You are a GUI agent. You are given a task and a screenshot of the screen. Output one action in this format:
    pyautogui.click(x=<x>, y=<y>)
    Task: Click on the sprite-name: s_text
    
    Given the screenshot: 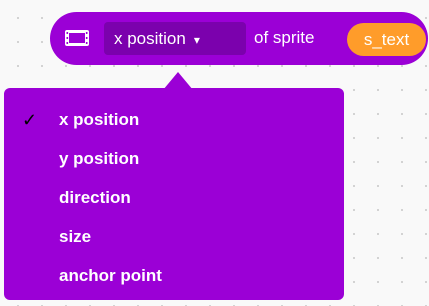 What is the action you would take?
    pyautogui.click(x=386, y=39)
    